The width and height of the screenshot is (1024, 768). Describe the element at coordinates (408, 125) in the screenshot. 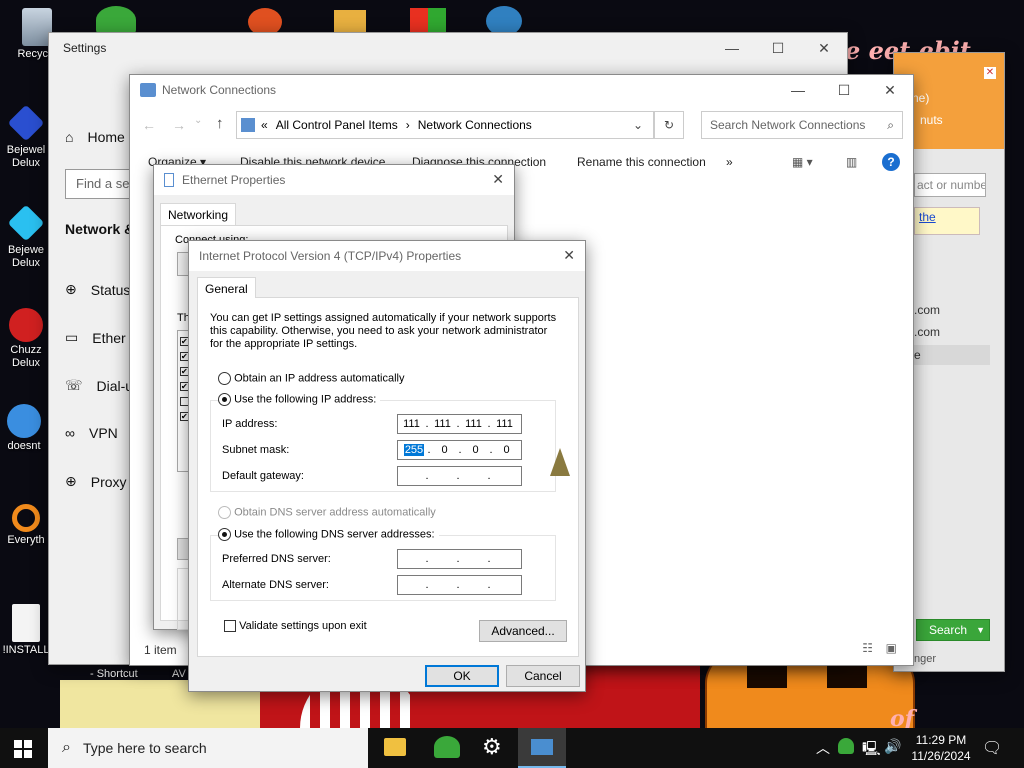

I see `chevron-right-icon: ›` at that location.